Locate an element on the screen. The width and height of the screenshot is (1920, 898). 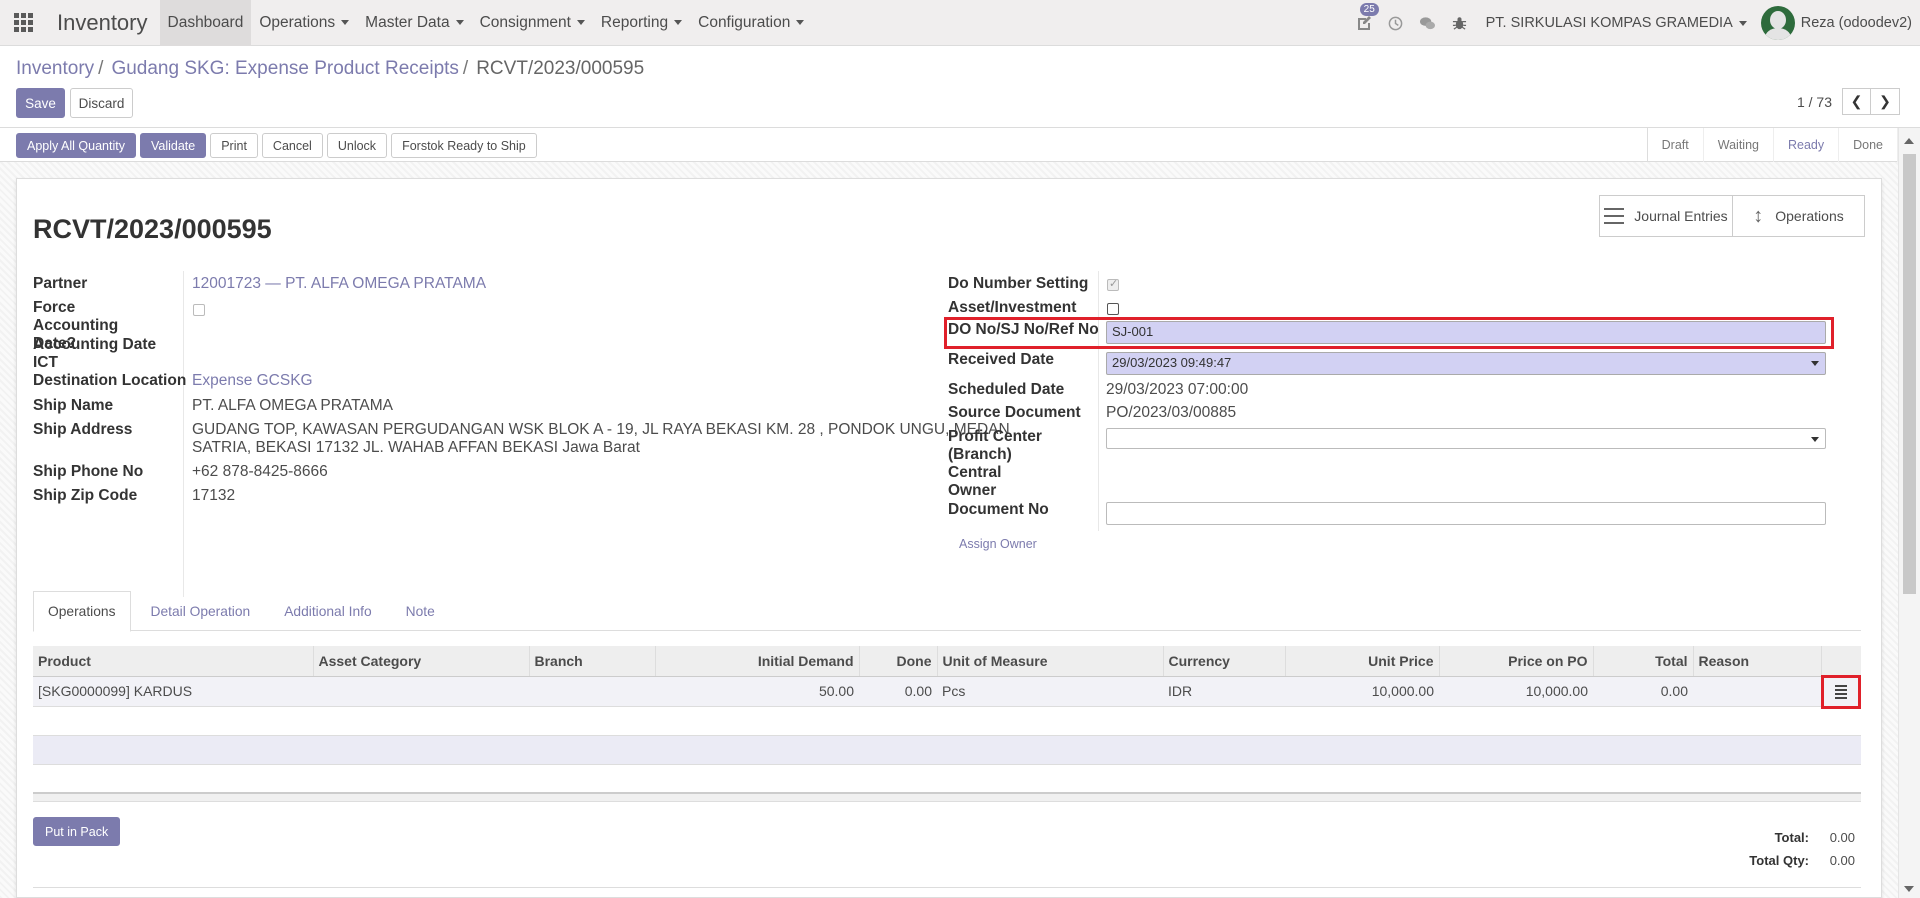
highlight-box-do-ref is located at coordinates (1389, 333).